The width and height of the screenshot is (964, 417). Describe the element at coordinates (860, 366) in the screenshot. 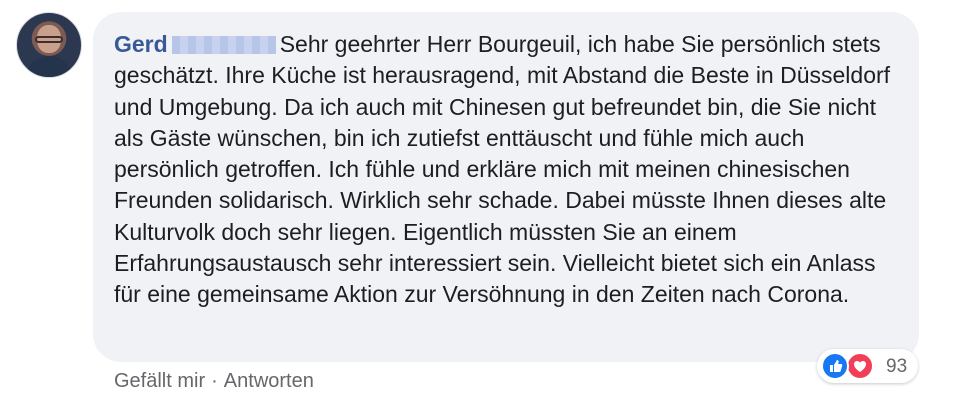

I see `love-icon` at that location.